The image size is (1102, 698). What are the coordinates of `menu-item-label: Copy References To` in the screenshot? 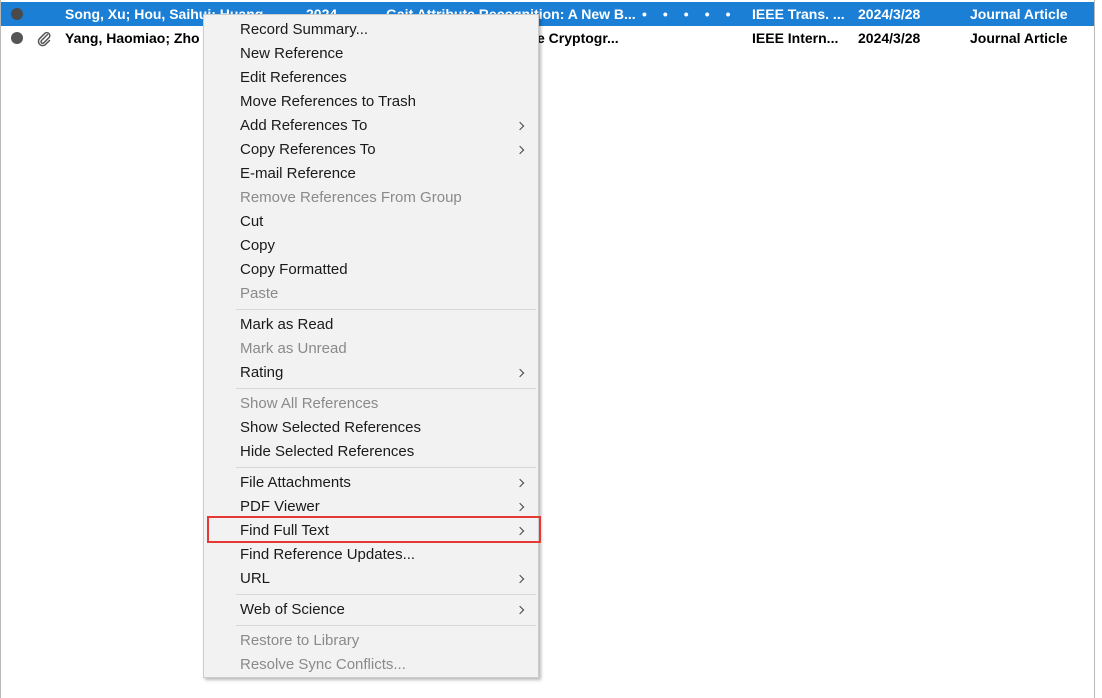 It's located at (308, 149).